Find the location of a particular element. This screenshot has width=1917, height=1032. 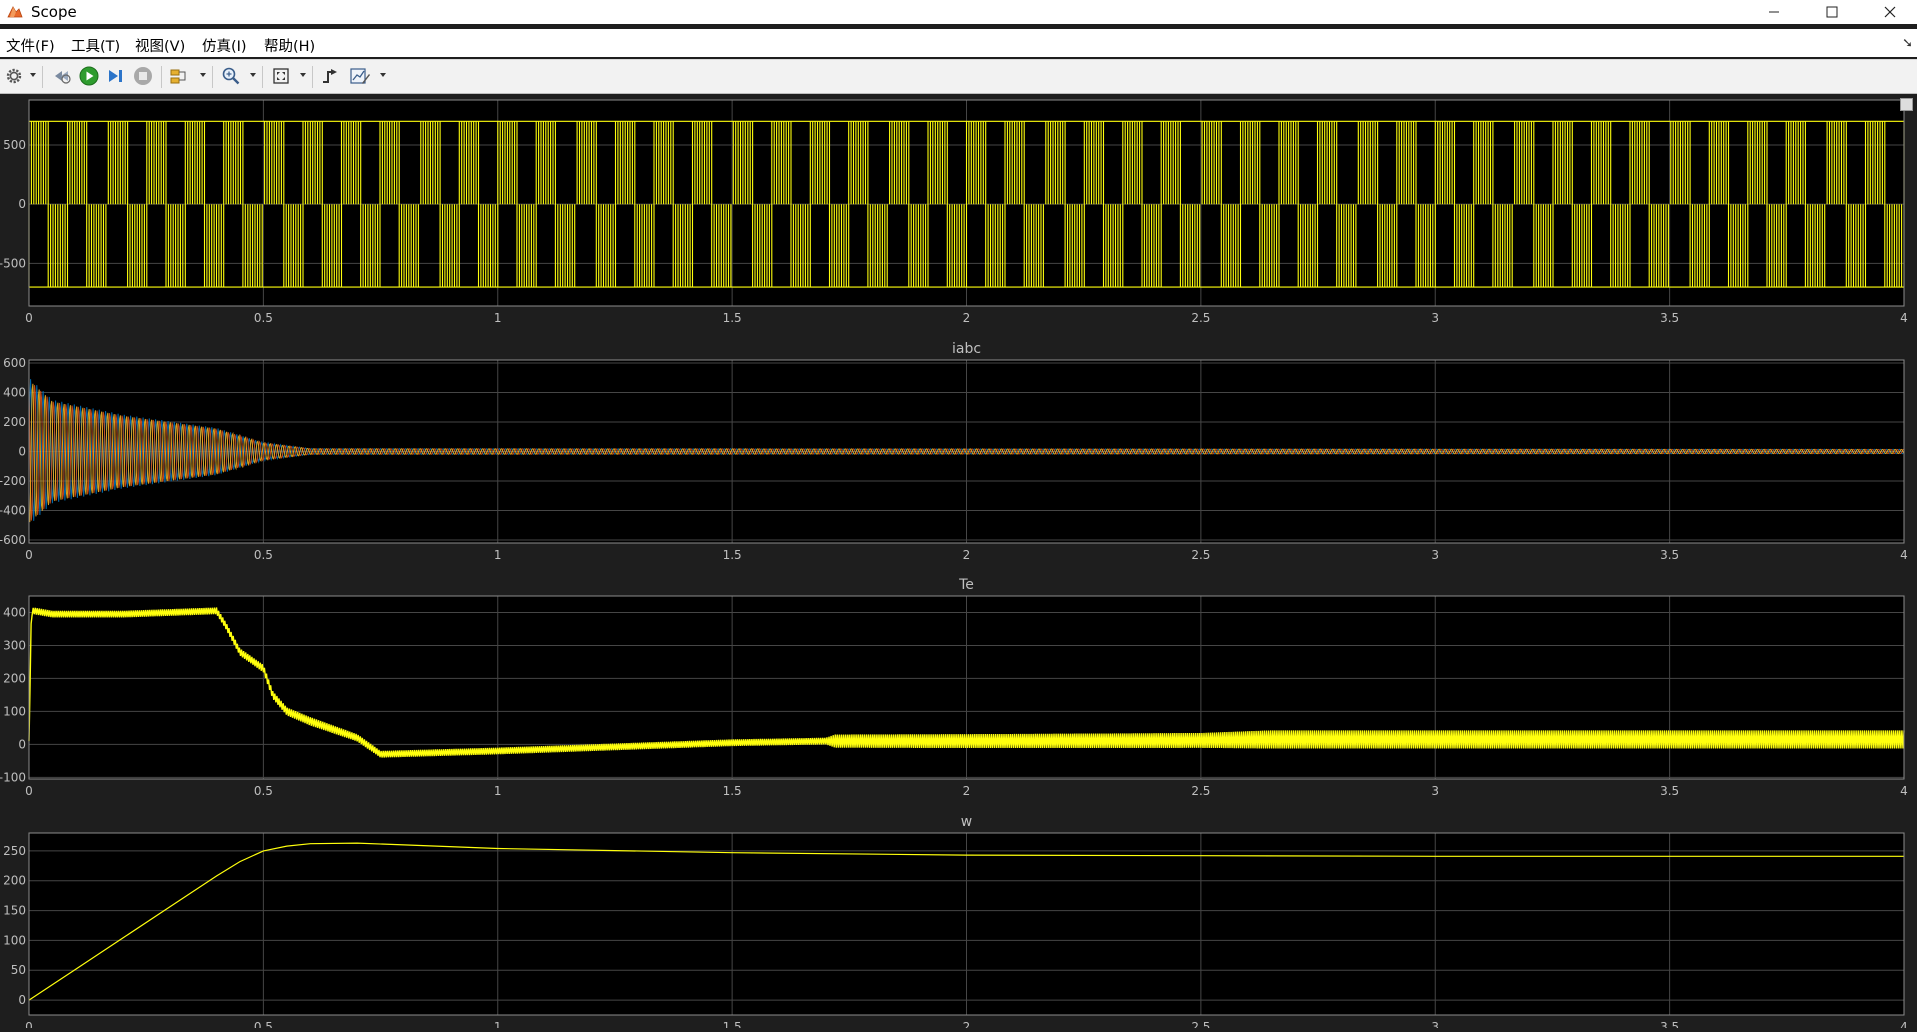

x-tick-label: 0.5 is located at coordinates (263, 318).